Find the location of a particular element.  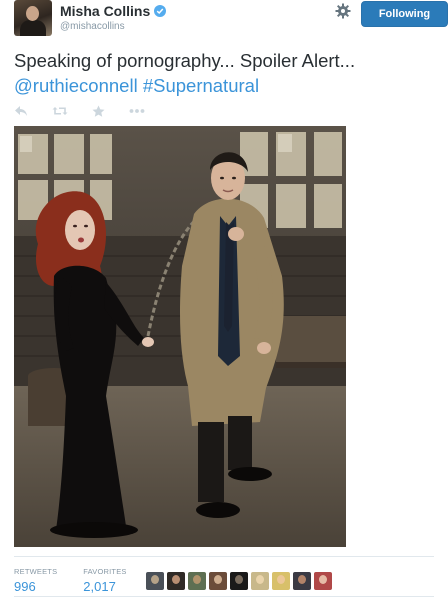

tweet-actions is located at coordinates (91, 111).